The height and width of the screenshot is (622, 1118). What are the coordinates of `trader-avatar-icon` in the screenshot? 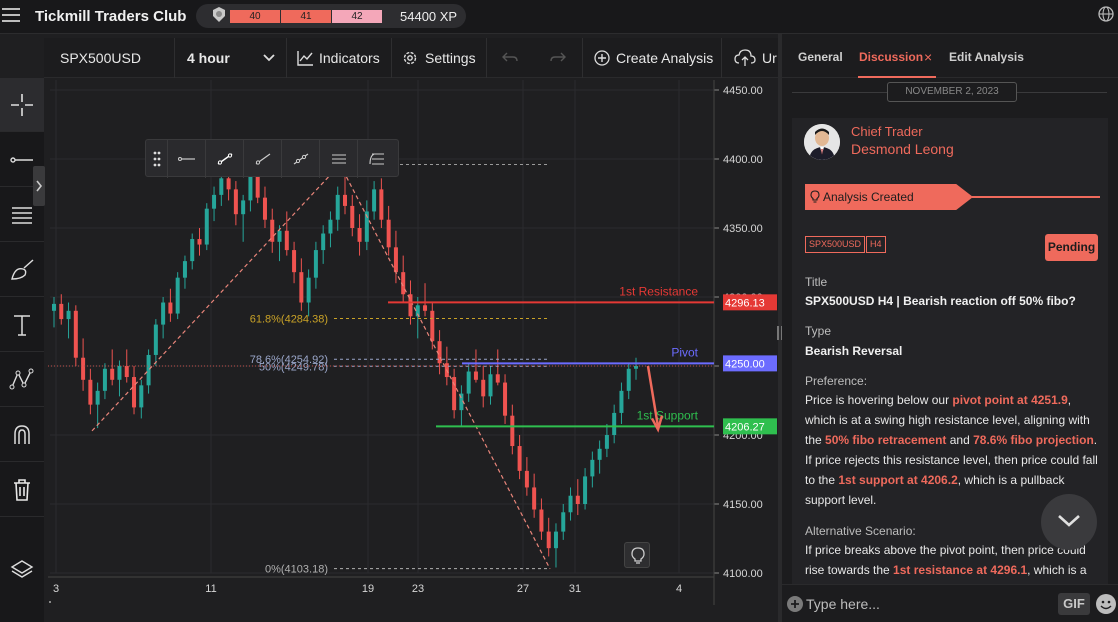 It's located at (822, 142).